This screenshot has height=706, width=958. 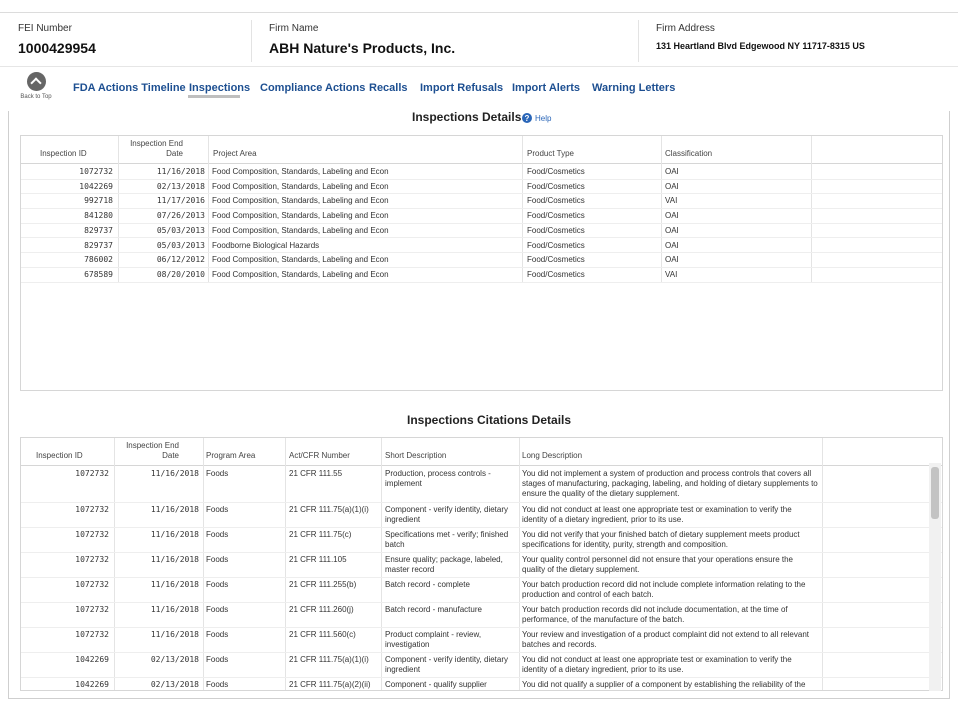 I want to click on header-divider, so click(x=638, y=41).